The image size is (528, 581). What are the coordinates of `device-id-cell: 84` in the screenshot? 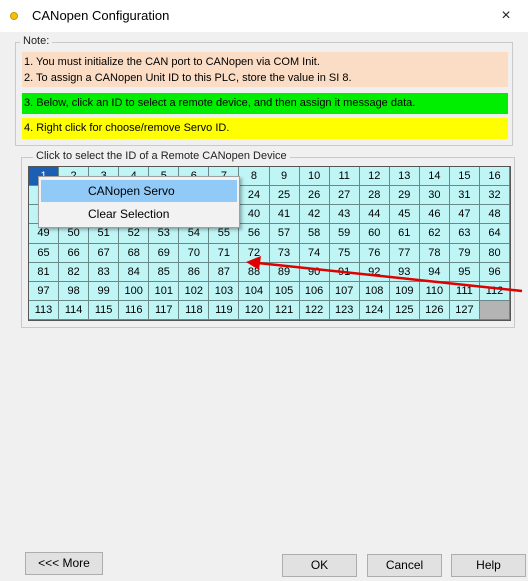 It's located at (134, 272).